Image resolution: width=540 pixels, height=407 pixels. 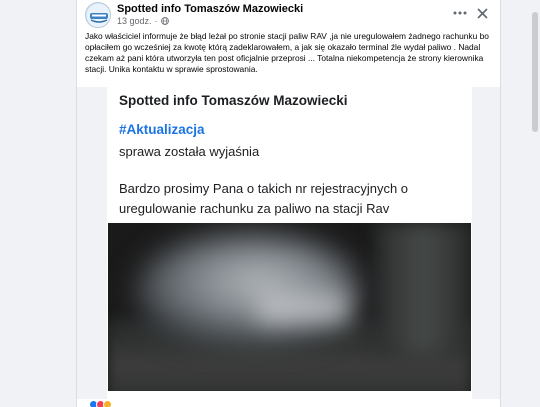 I want to click on avatar-logo-icon, so click(x=98, y=15).